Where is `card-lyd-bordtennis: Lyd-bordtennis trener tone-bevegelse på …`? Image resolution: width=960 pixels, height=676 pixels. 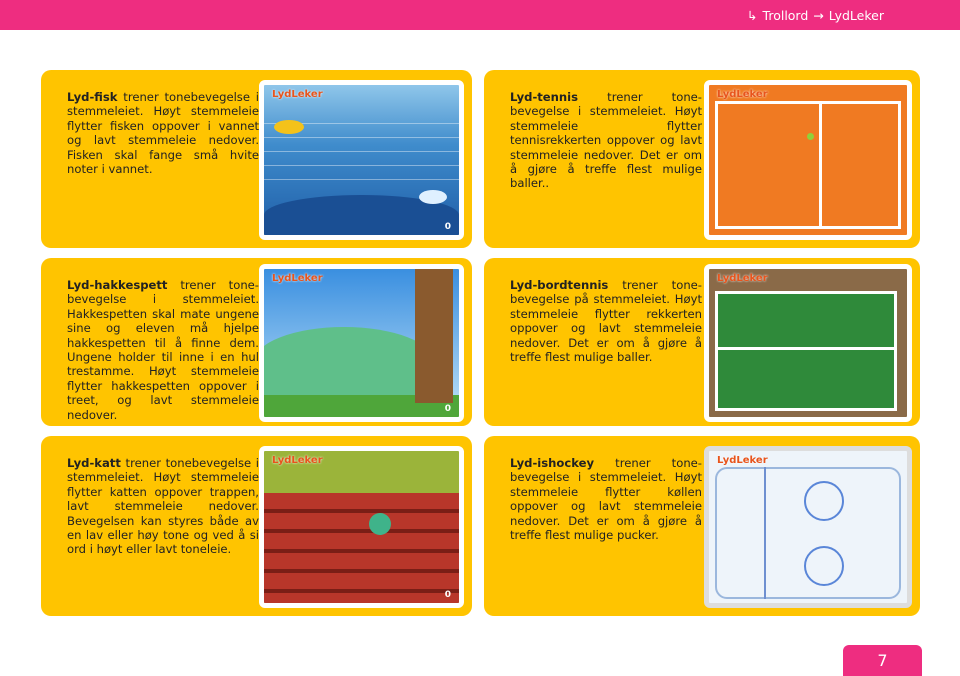 card-lyd-bordtennis: Lyd-bordtennis trener tone-bevegelse på … is located at coordinates (702, 342).